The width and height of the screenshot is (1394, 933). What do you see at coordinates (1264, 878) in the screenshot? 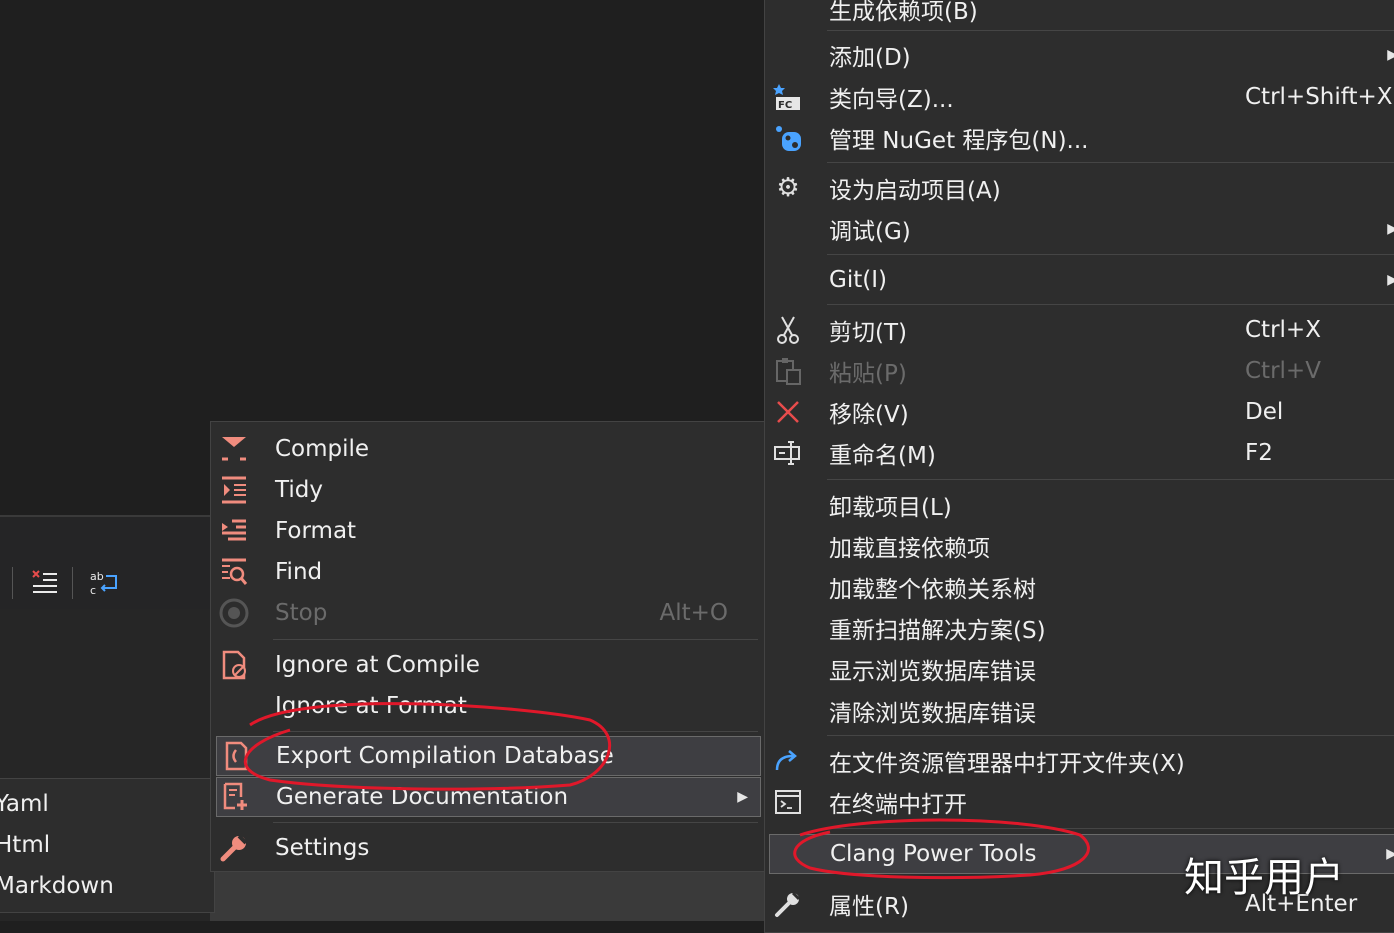
I see `watermark: 知乎用户` at bounding box center [1264, 878].